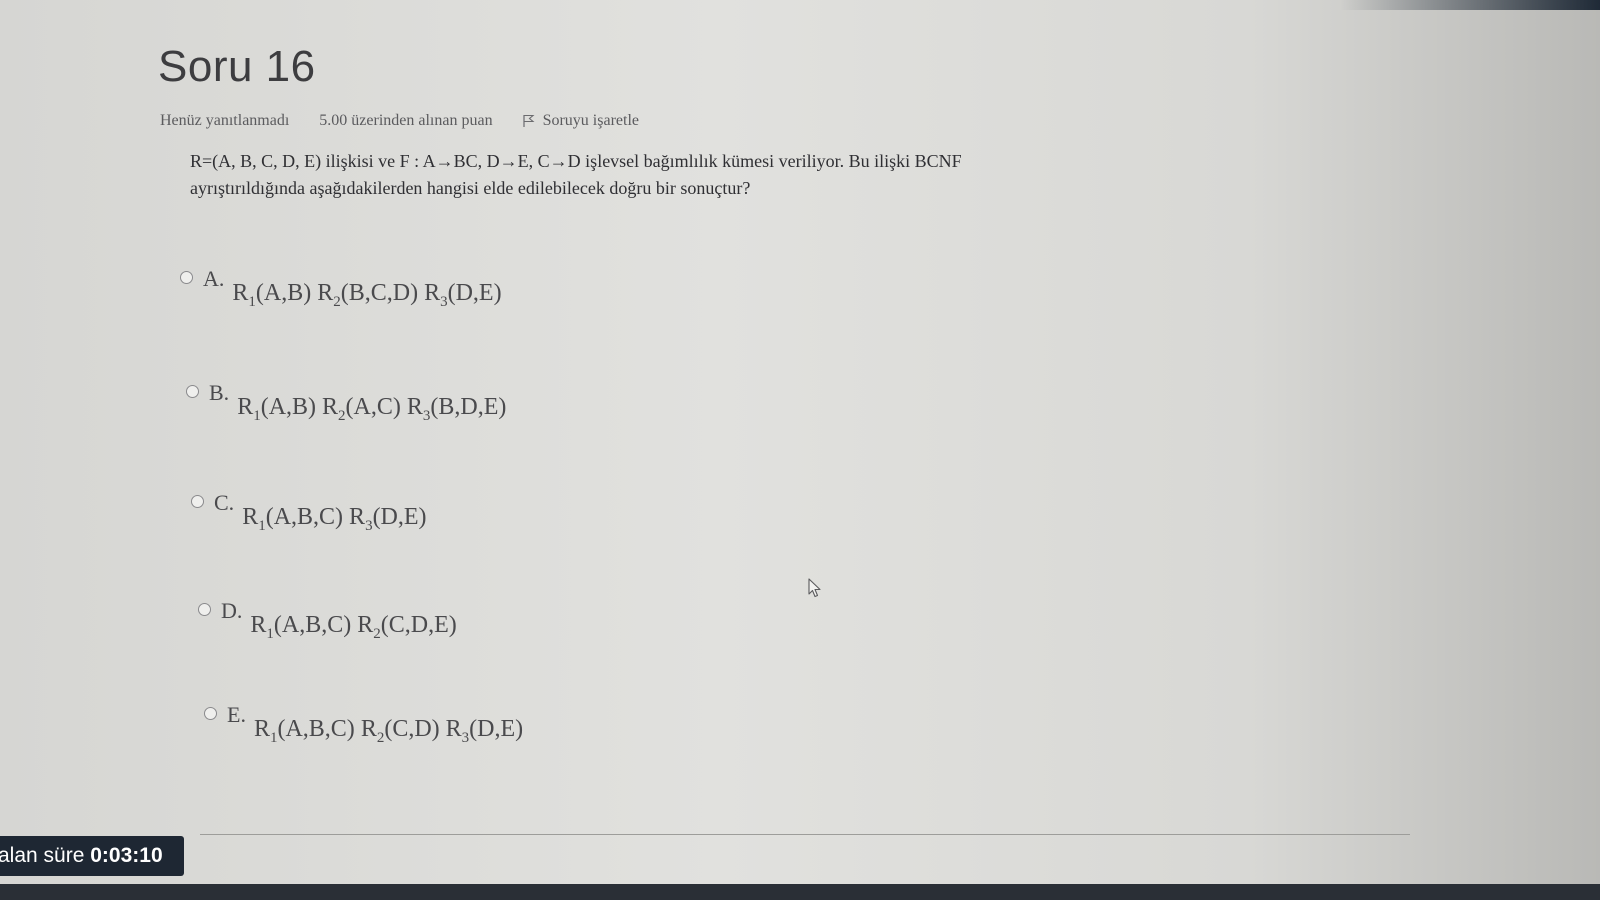 The image size is (1600, 900). Describe the element at coordinates (353, 629) in the screenshot. I see `answer-text: R1(A,B,C) R2(C,D,E)` at that location.